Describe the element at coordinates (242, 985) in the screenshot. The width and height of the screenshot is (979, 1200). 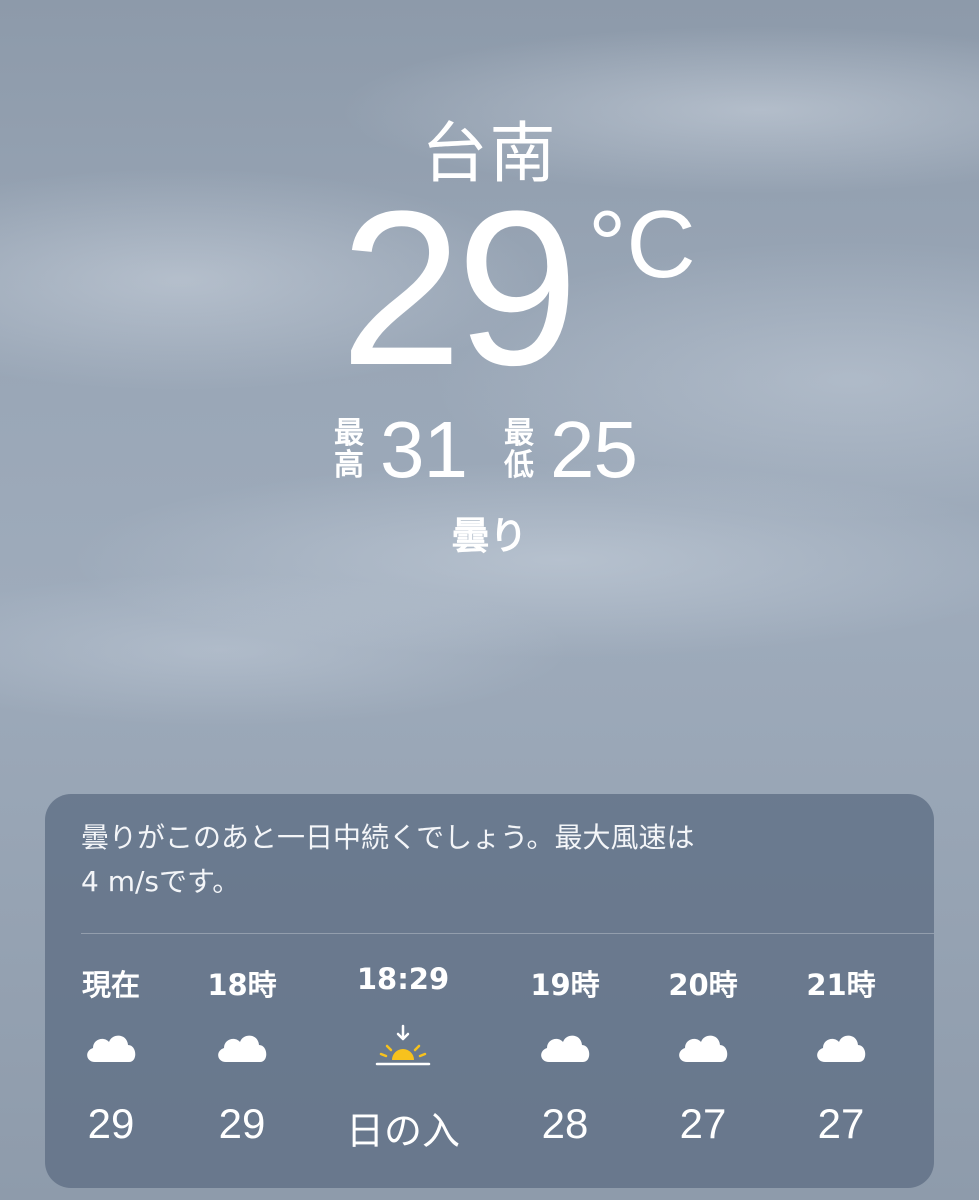
I see `hour-label: 18時` at that location.